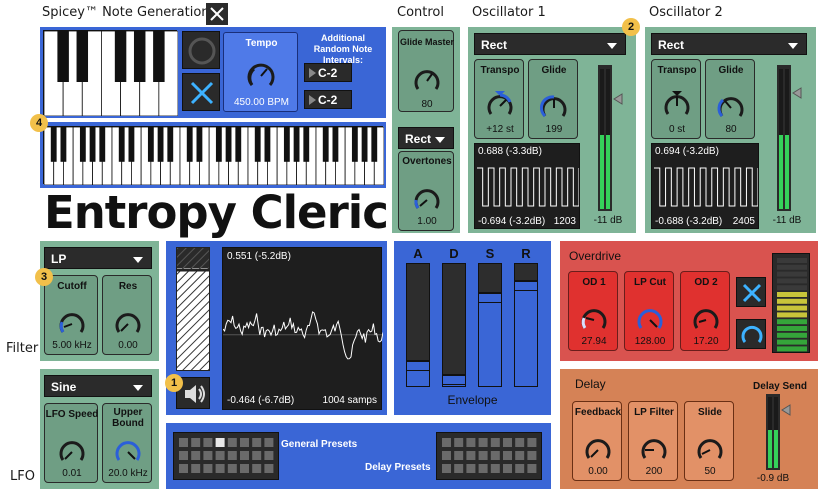 The image size is (824, 497). Describe the element at coordinates (217, 14) in the screenshot. I see `close-button` at that location.